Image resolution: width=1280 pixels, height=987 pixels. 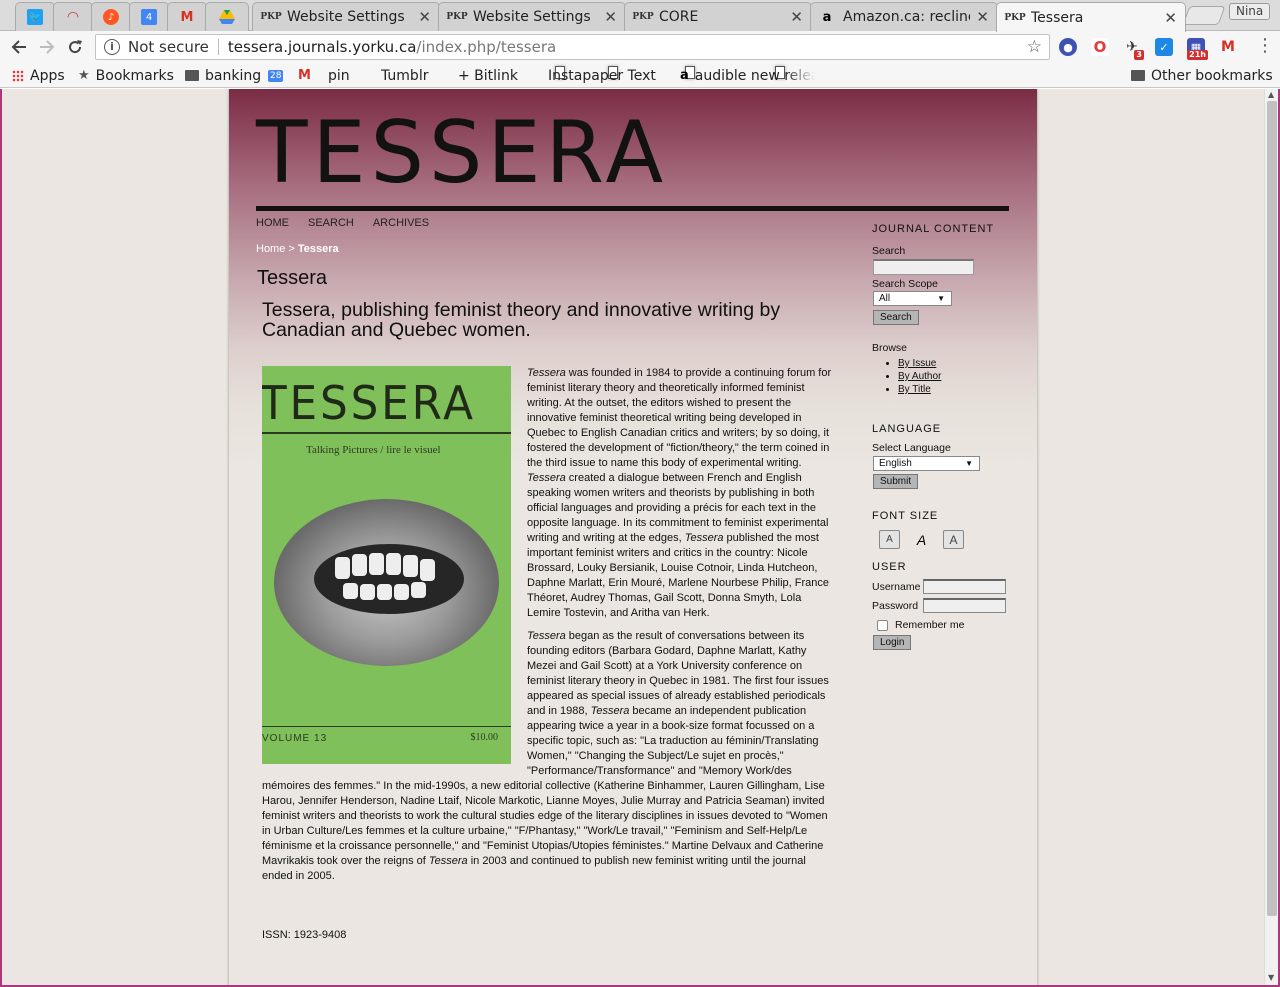 I want to click on browse-by-author-link: By Author, so click(x=955, y=376).